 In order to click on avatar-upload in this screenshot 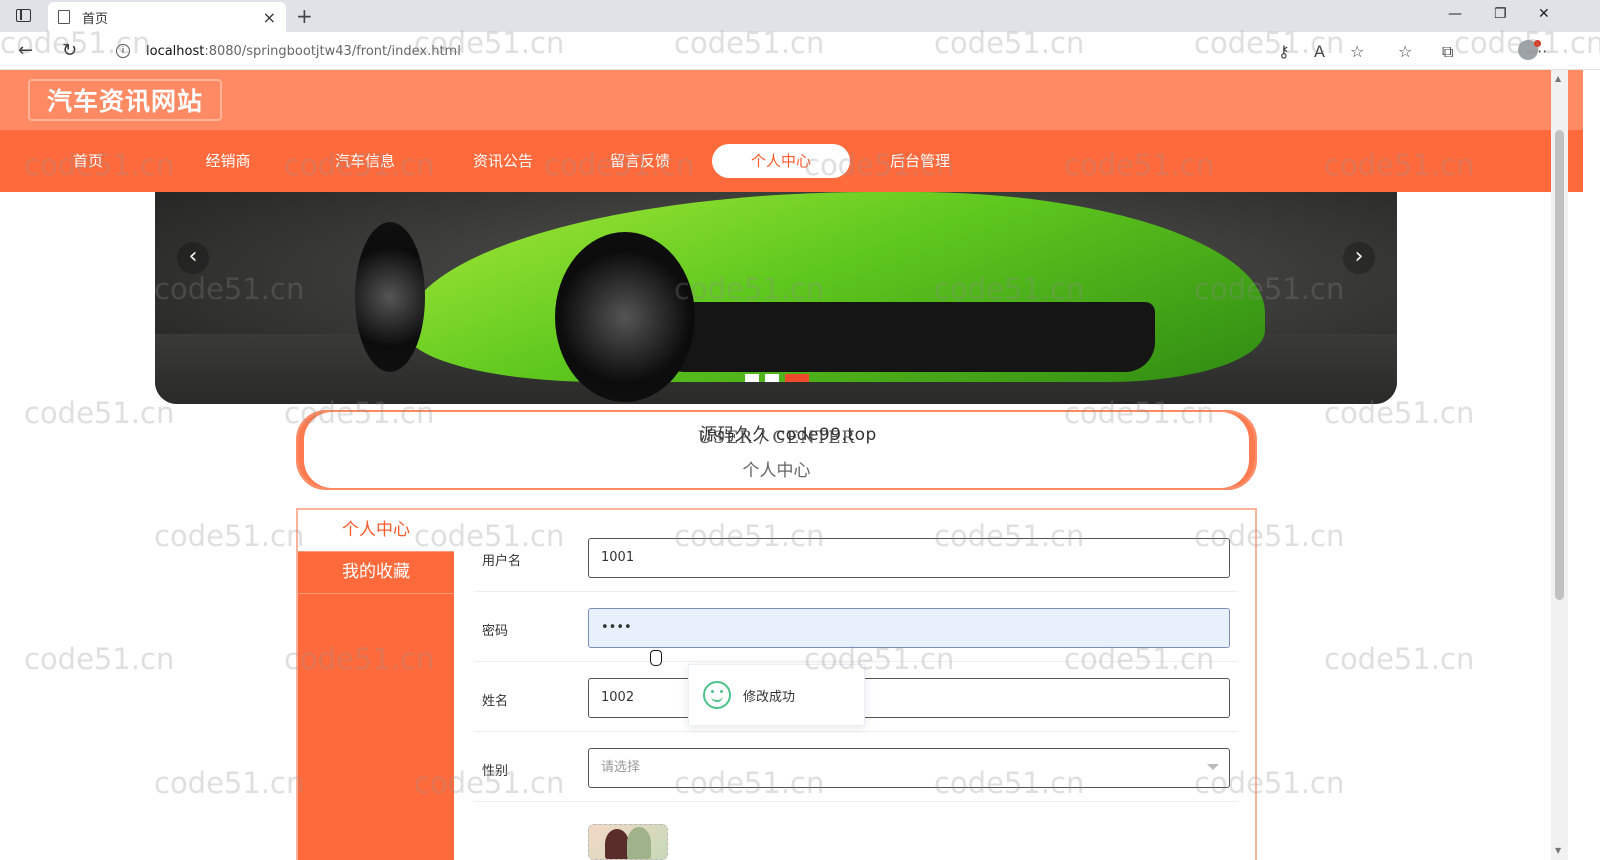, I will do `click(628, 842)`.